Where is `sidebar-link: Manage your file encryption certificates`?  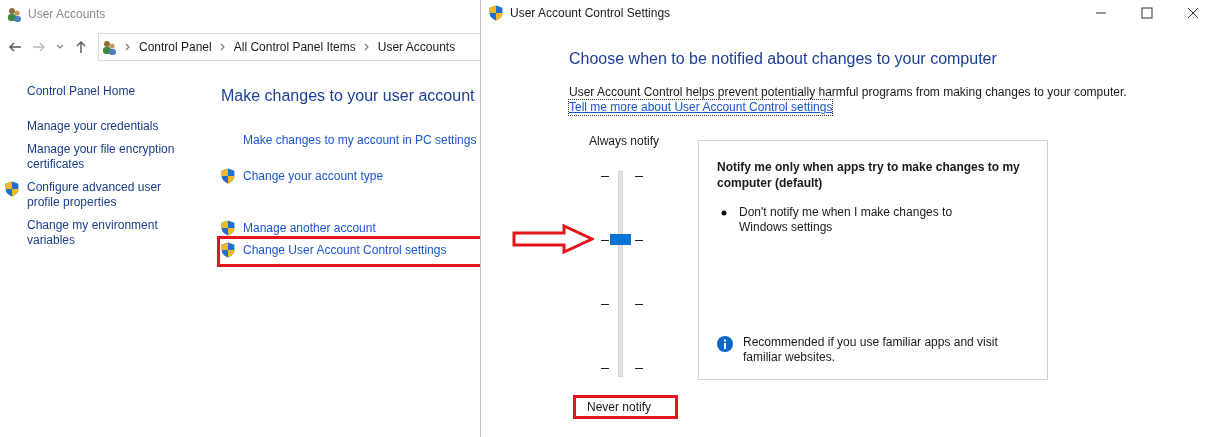 sidebar-link: Manage your file encryption certificates is located at coordinates (109, 157).